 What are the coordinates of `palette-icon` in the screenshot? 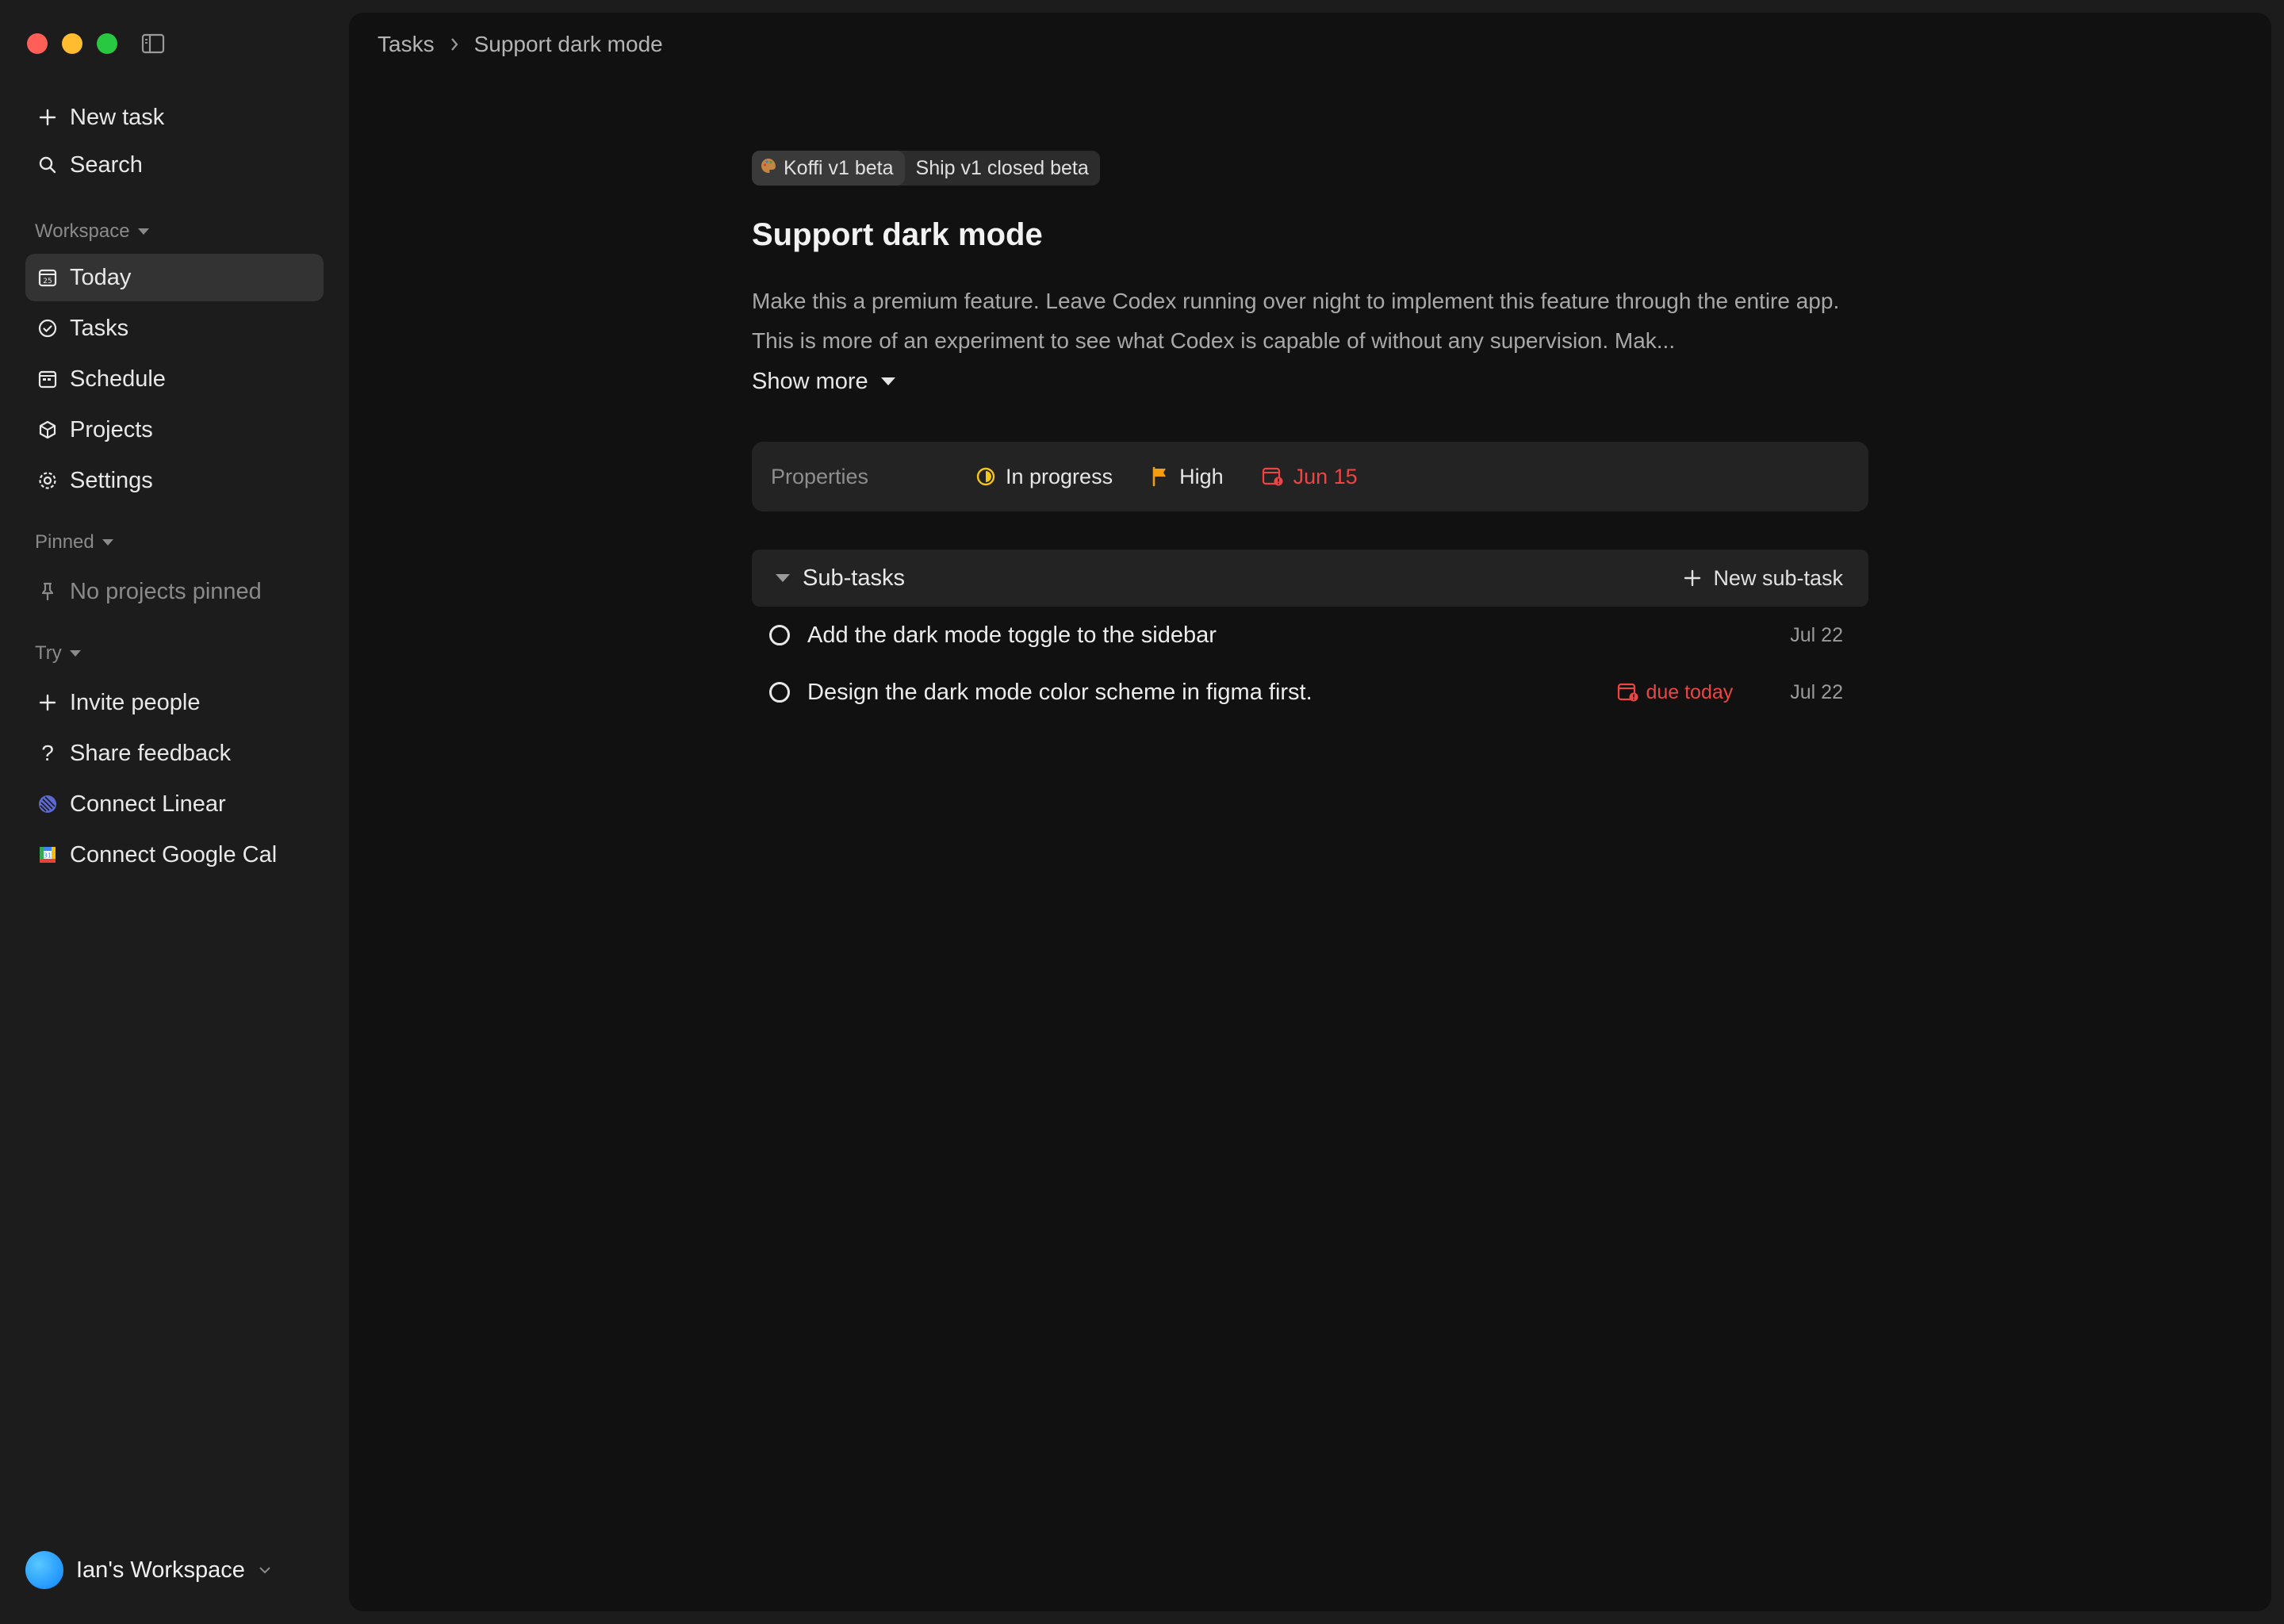 It's located at (768, 168).